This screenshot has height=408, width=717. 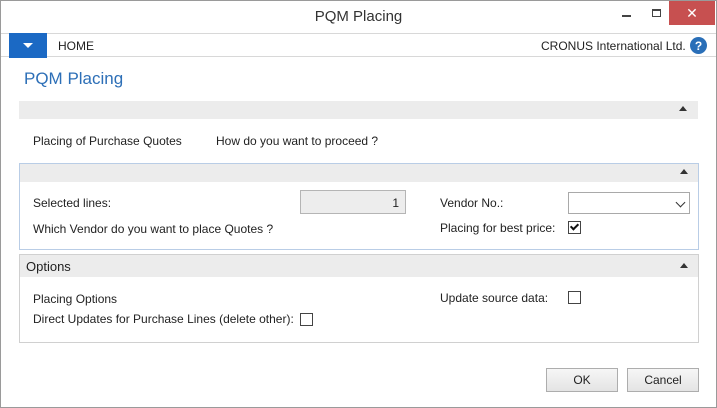 I want to click on best-price-checkbox, so click(x=574, y=227).